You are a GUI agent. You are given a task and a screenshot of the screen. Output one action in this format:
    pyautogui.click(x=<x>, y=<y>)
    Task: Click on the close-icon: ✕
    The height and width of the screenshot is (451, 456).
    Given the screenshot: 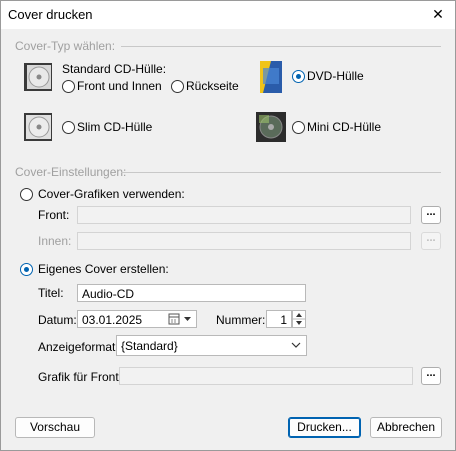 What is the action you would take?
    pyautogui.click(x=438, y=15)
    